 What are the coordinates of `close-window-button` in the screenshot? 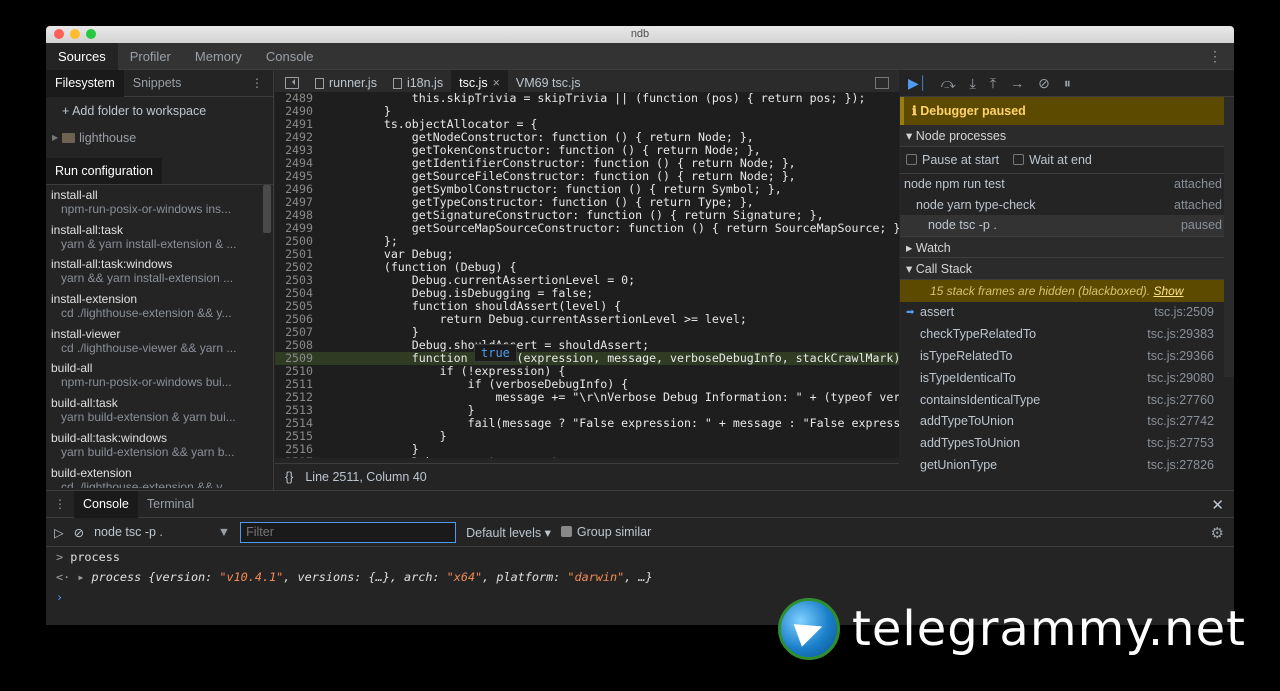 It's located at (59, 34).